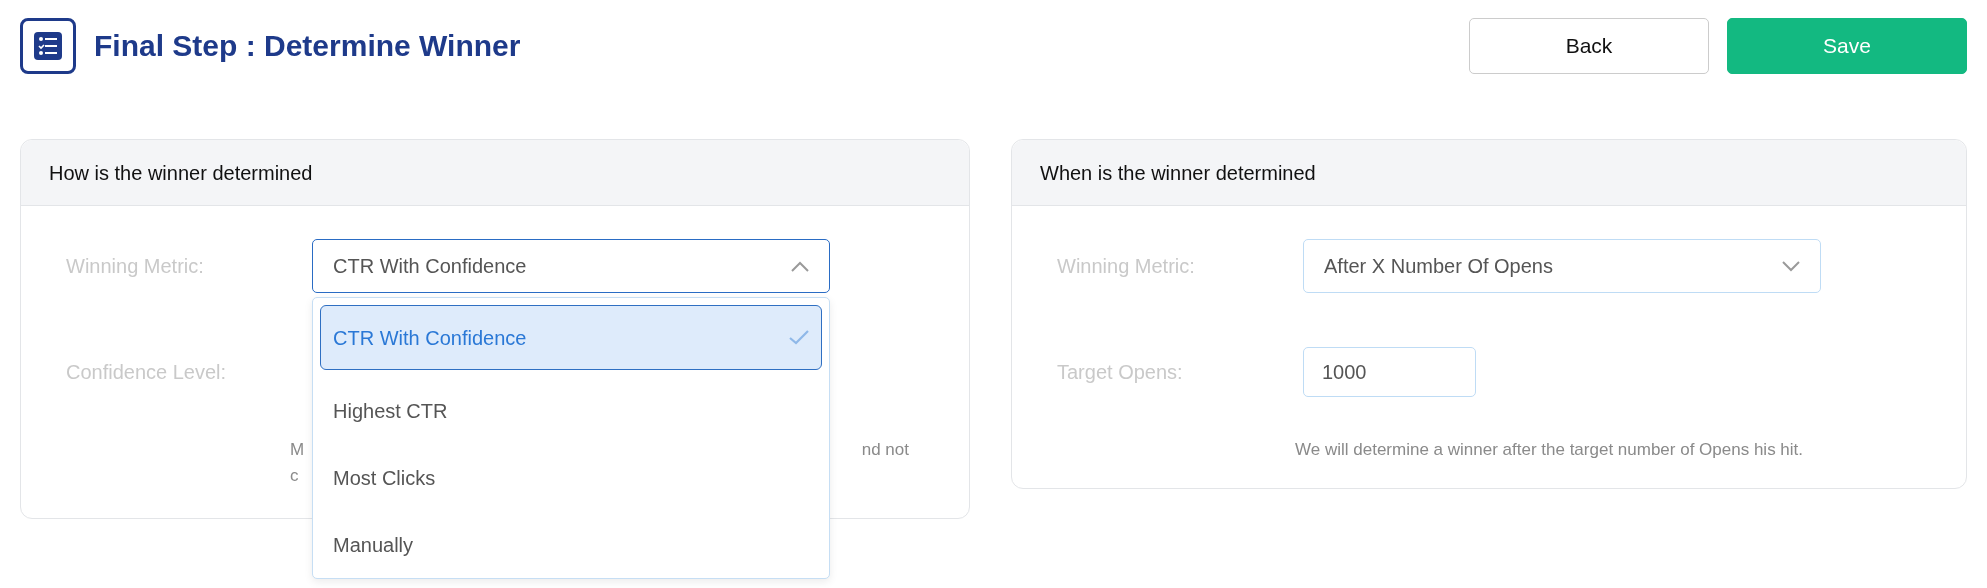  What do you see at coordinates (799, 337) in the screenshot?
I see `check-icon` at bounding box center [799, 337].